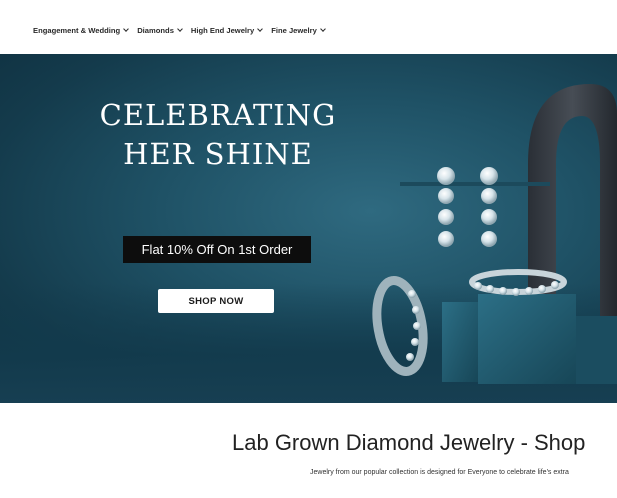 This screenshot has width=617, height=498. I want to click on nav-diamonds: Diamonds, so click(160, 30).